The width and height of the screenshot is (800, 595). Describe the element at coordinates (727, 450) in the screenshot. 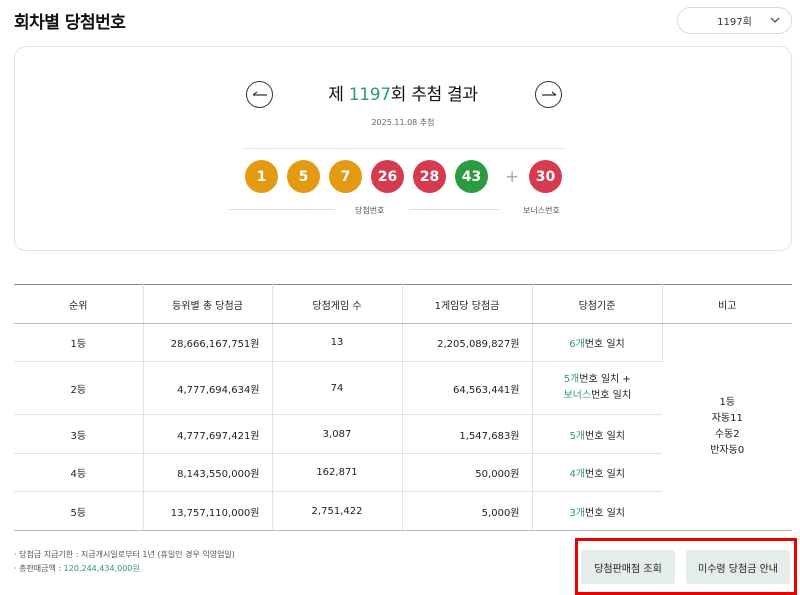

I see `note-line: 반자동0` at that location.